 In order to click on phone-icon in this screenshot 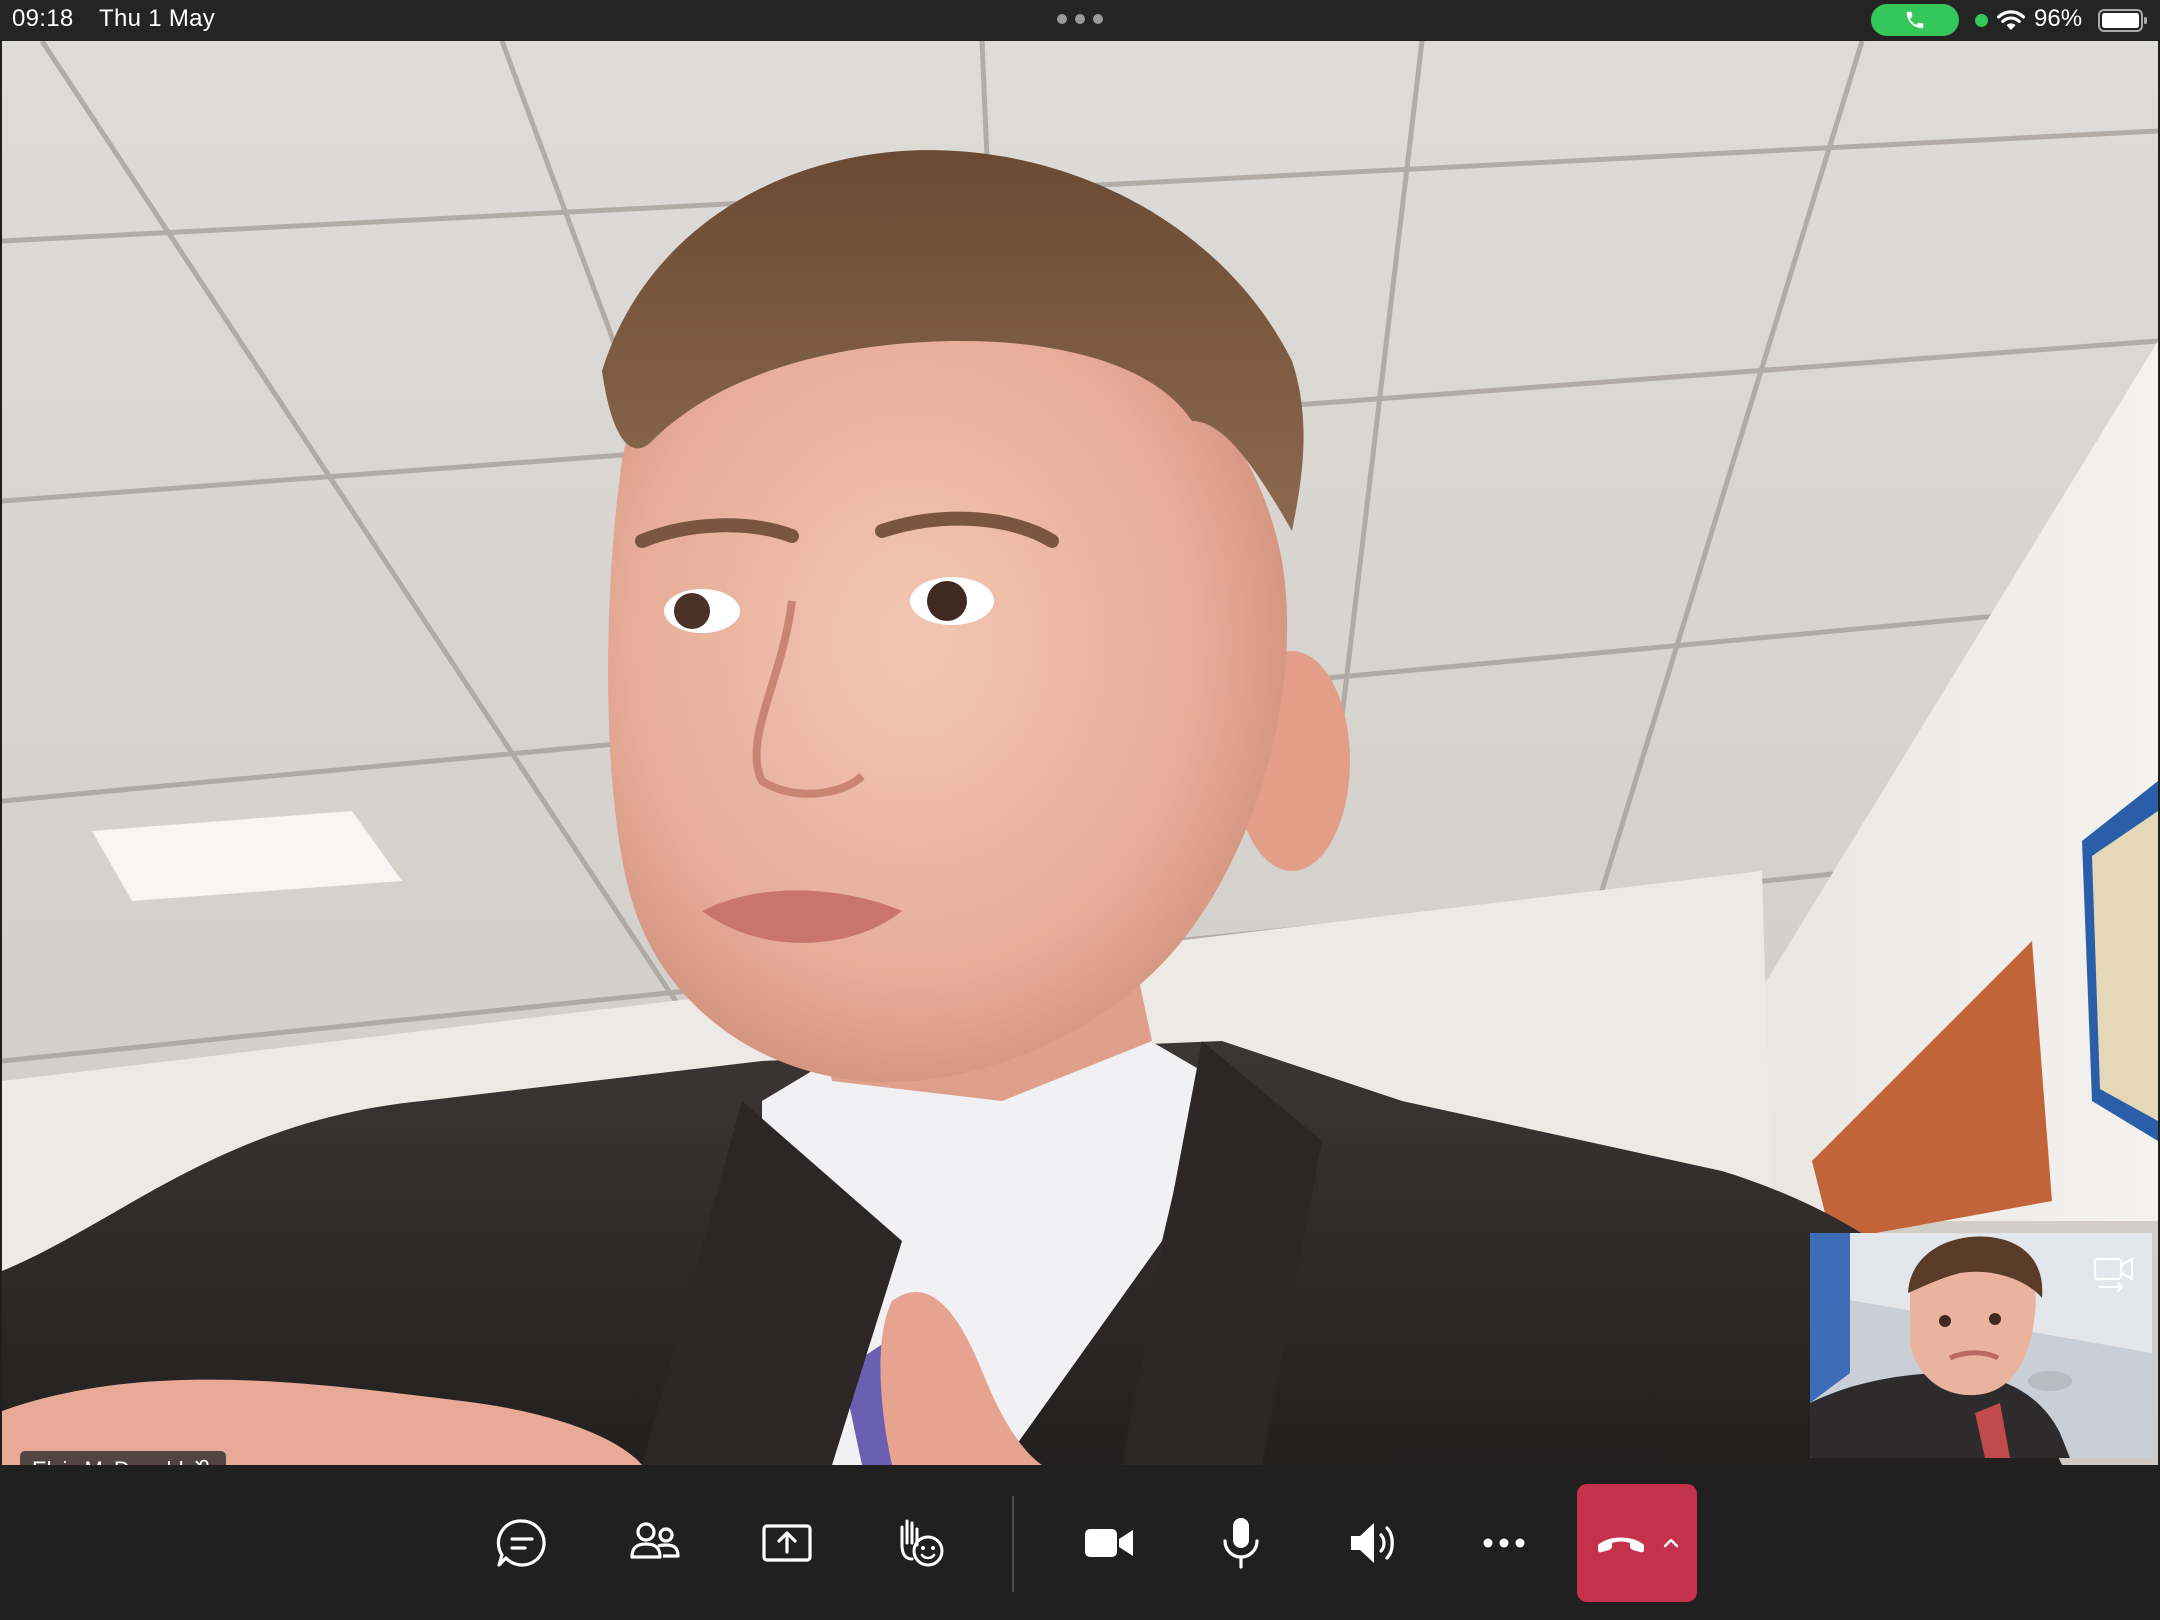, I will do `click(1915, 20)`.